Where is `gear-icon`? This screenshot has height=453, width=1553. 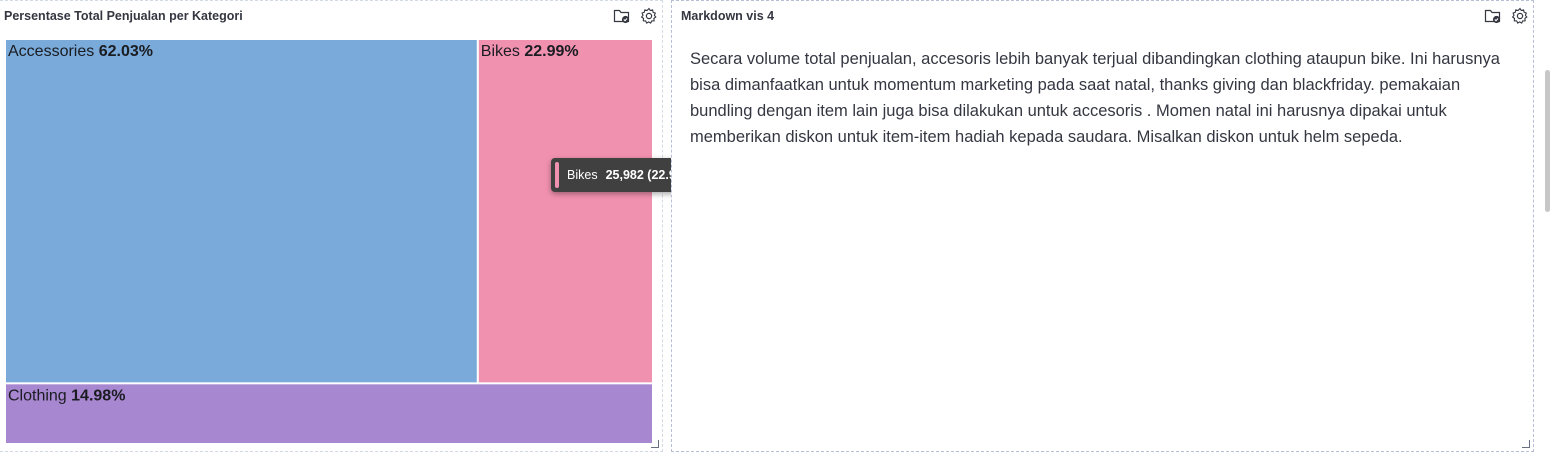 gear-icon is located at coordinates (1519, 15).